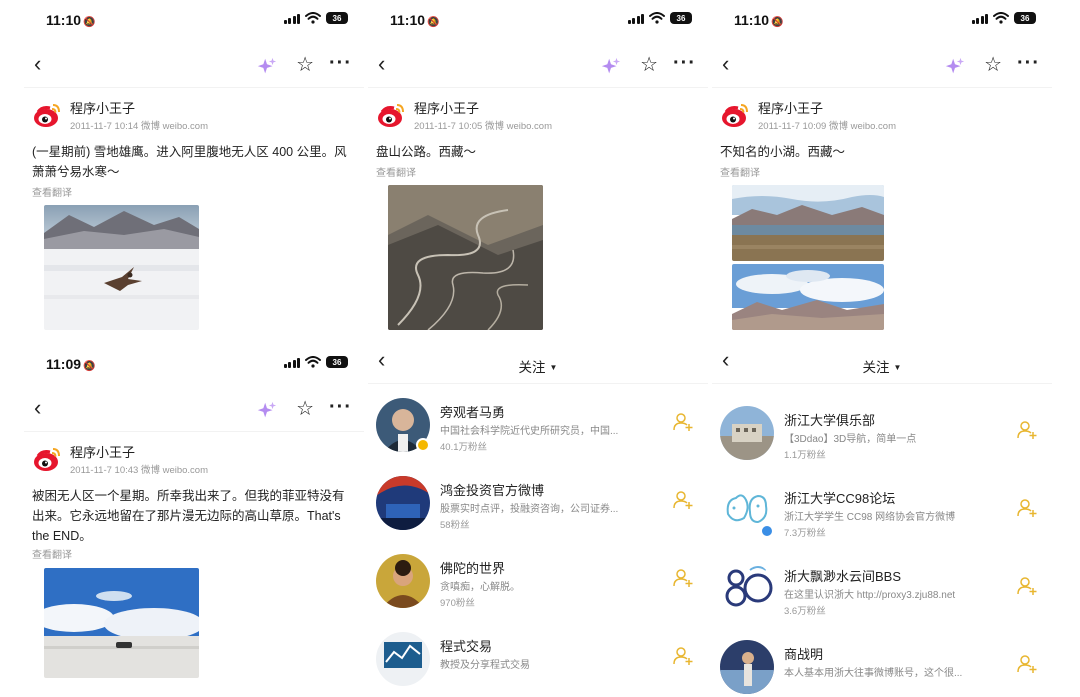 The image size is (1080, 697). I want to click on follow-fans: 7.3万粉丝, so click(805, 533).